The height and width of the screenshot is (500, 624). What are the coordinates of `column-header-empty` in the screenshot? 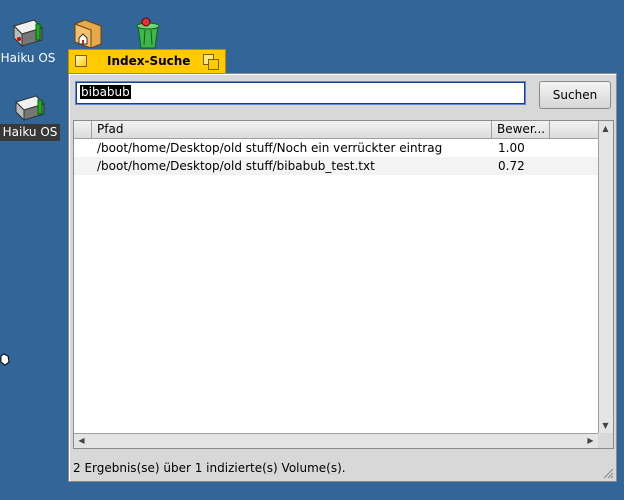 It's located at (574, 129).